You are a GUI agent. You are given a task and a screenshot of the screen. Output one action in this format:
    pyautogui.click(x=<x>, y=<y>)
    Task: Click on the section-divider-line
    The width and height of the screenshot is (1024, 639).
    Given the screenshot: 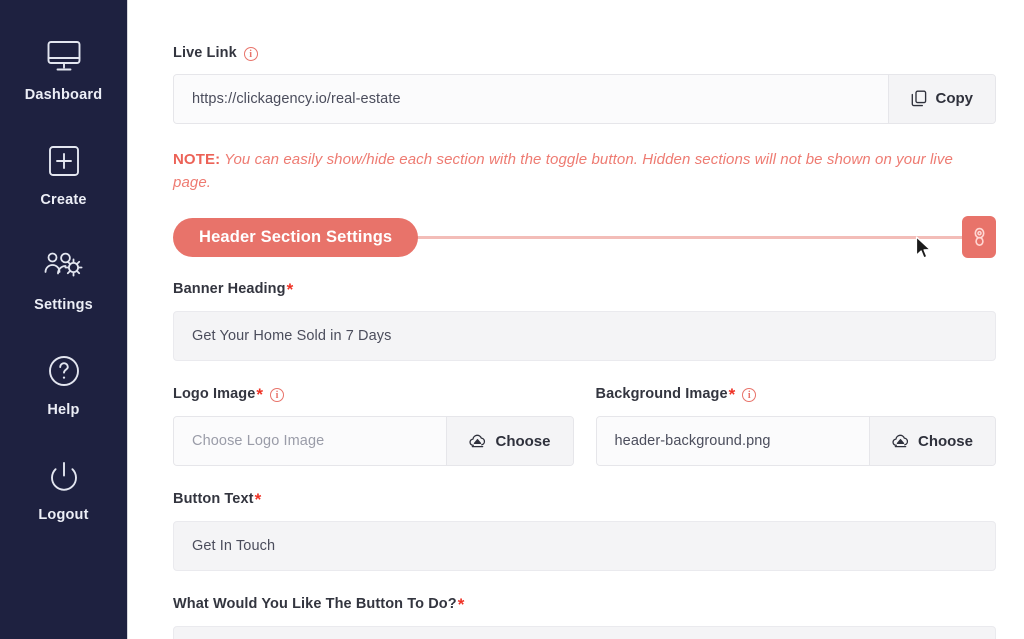 What is the action you would take?
    pyautogui.click(x=688, y=237)
    